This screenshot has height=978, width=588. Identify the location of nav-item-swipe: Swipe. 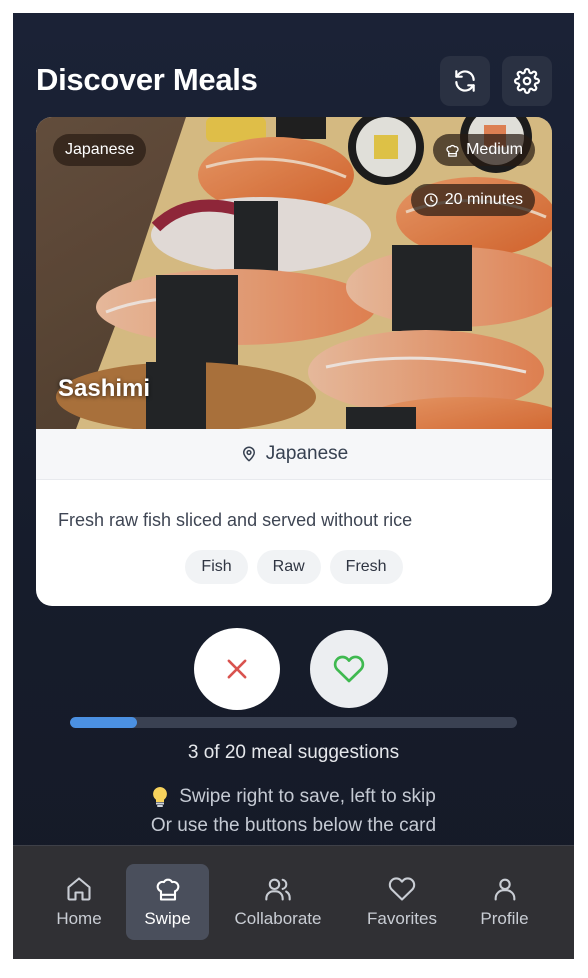
(167, 902).